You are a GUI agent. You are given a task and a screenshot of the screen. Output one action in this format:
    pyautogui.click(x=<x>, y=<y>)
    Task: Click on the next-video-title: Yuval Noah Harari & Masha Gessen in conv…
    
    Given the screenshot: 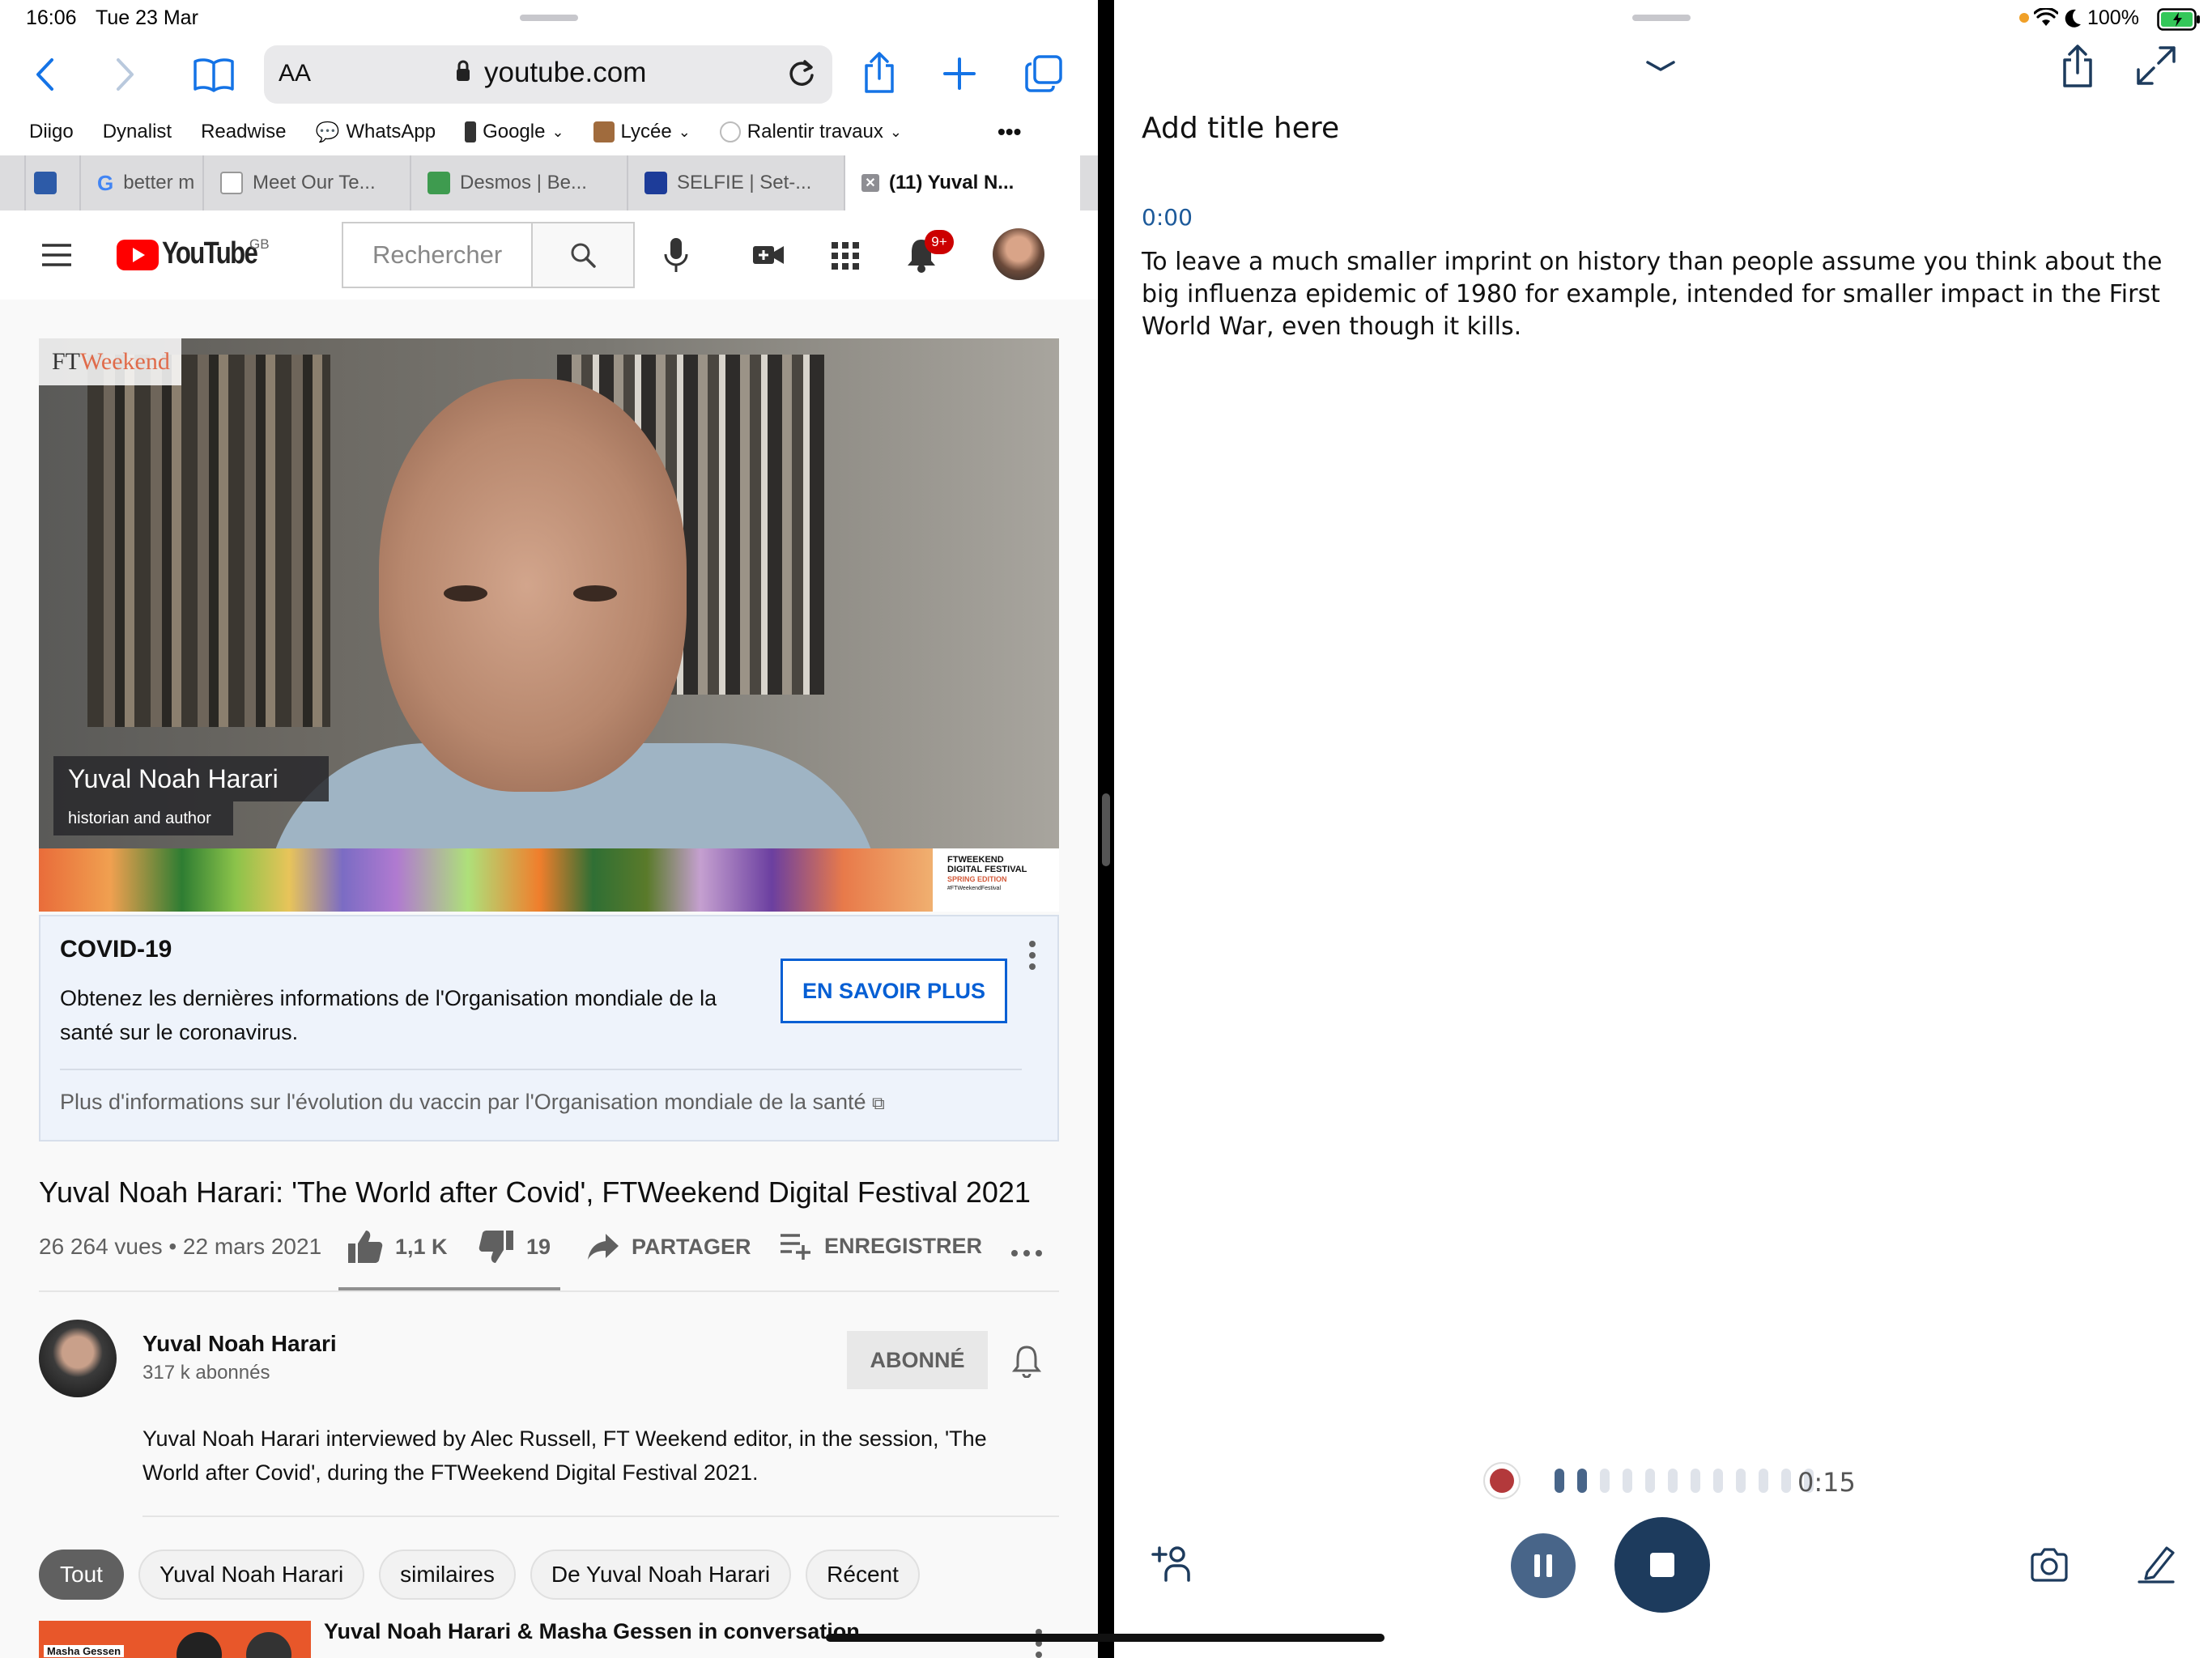 What is the action you would take?
    pyautogui.click(x=592, y=1631)
    